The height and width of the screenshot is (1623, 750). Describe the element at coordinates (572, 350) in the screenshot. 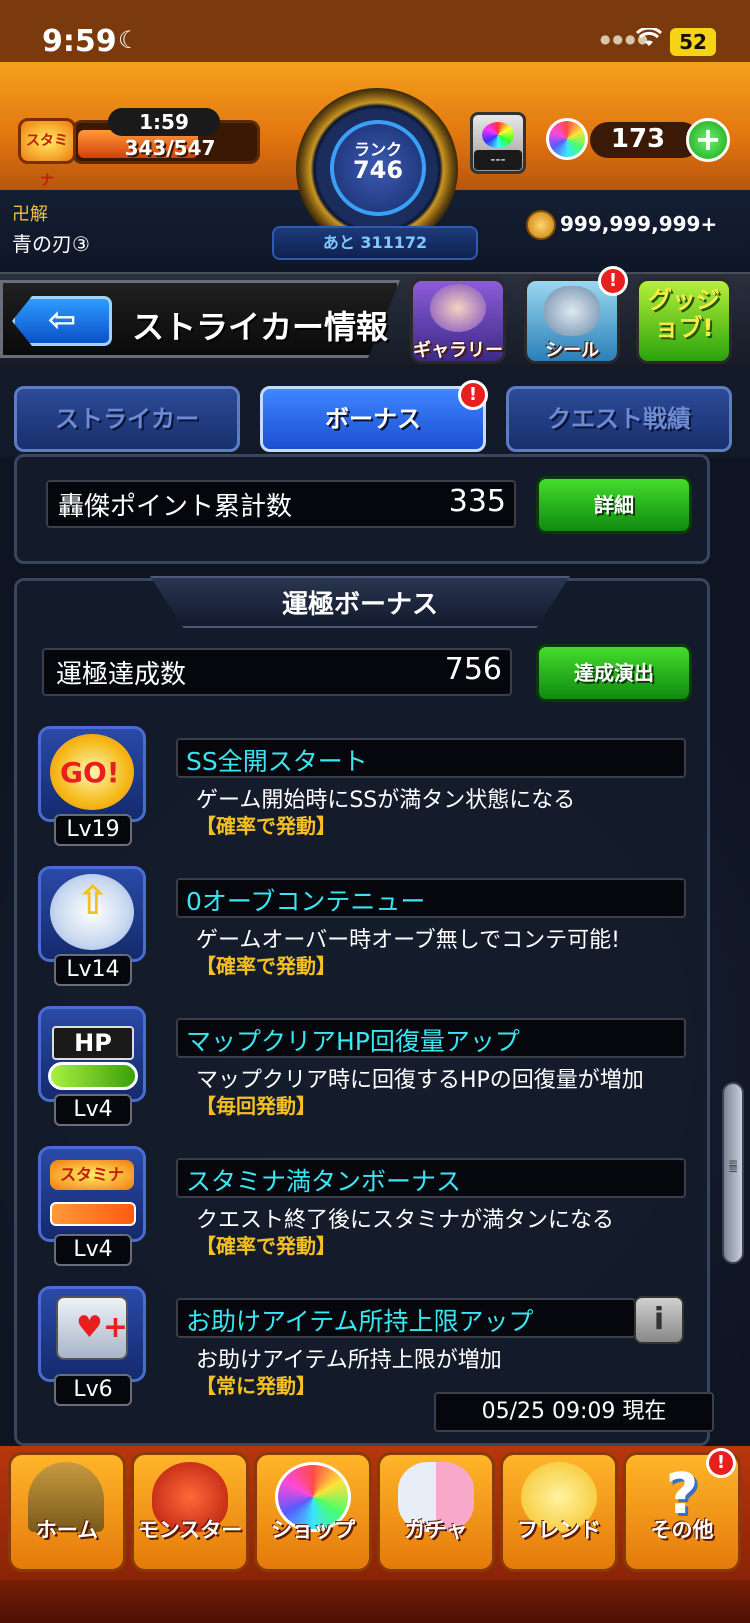

I see `seal-button-label: シール` at that location.